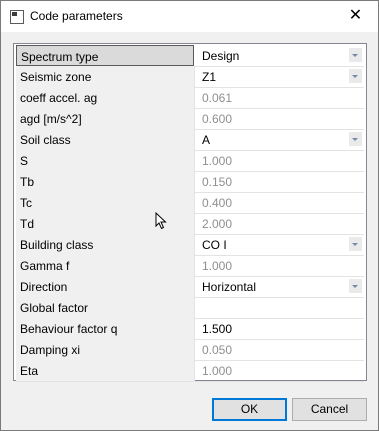 This screenshot has width=379, height=431. Describe the element at coordinates (217, 98) in the screenshot. I see `parameter-value: 0.061` at that location.